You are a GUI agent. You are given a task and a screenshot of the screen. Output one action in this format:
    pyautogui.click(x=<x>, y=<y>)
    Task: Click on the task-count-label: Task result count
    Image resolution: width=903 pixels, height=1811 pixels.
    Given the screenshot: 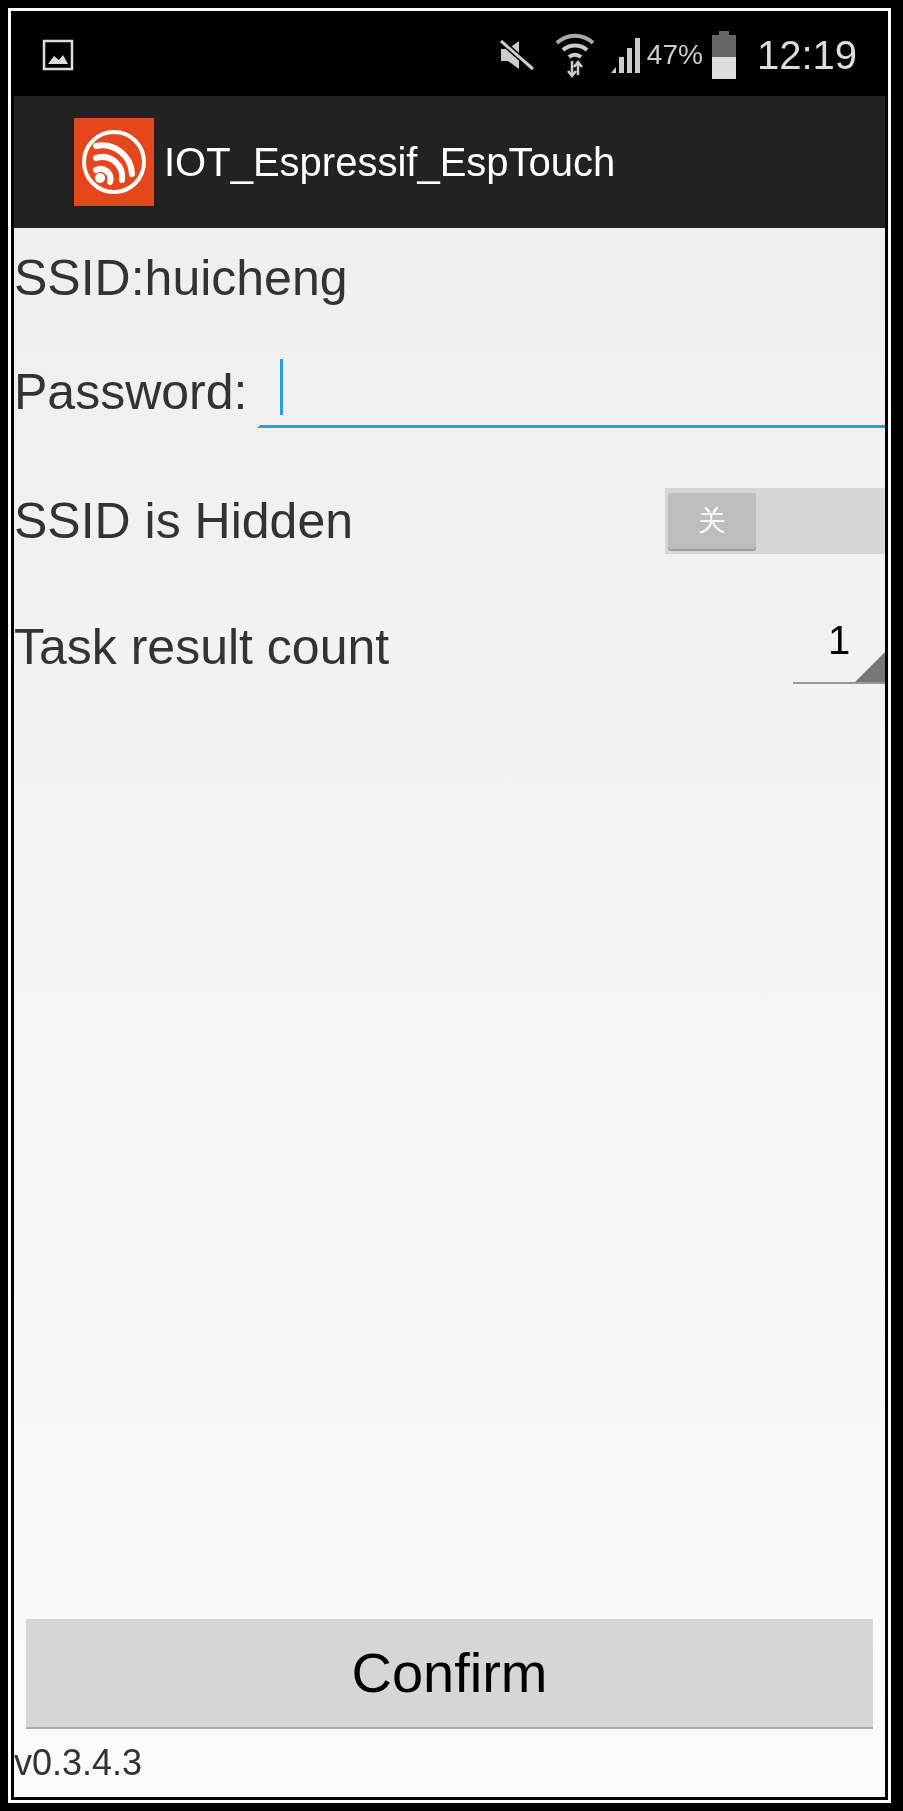 What is the action you would take?
    pyautogui.click(x=202, y=647)
    